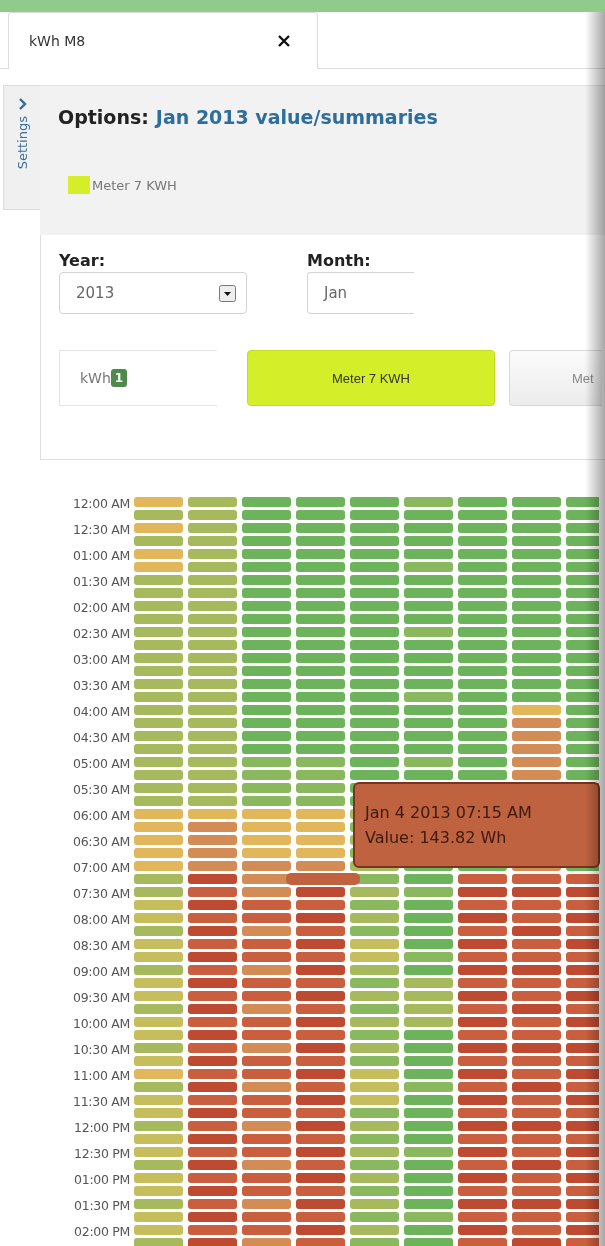 This screenshot has height=1246, width=605. I want to click on tooltip-line: Jan 4 2013 07:15 AM, so click(449, 813).